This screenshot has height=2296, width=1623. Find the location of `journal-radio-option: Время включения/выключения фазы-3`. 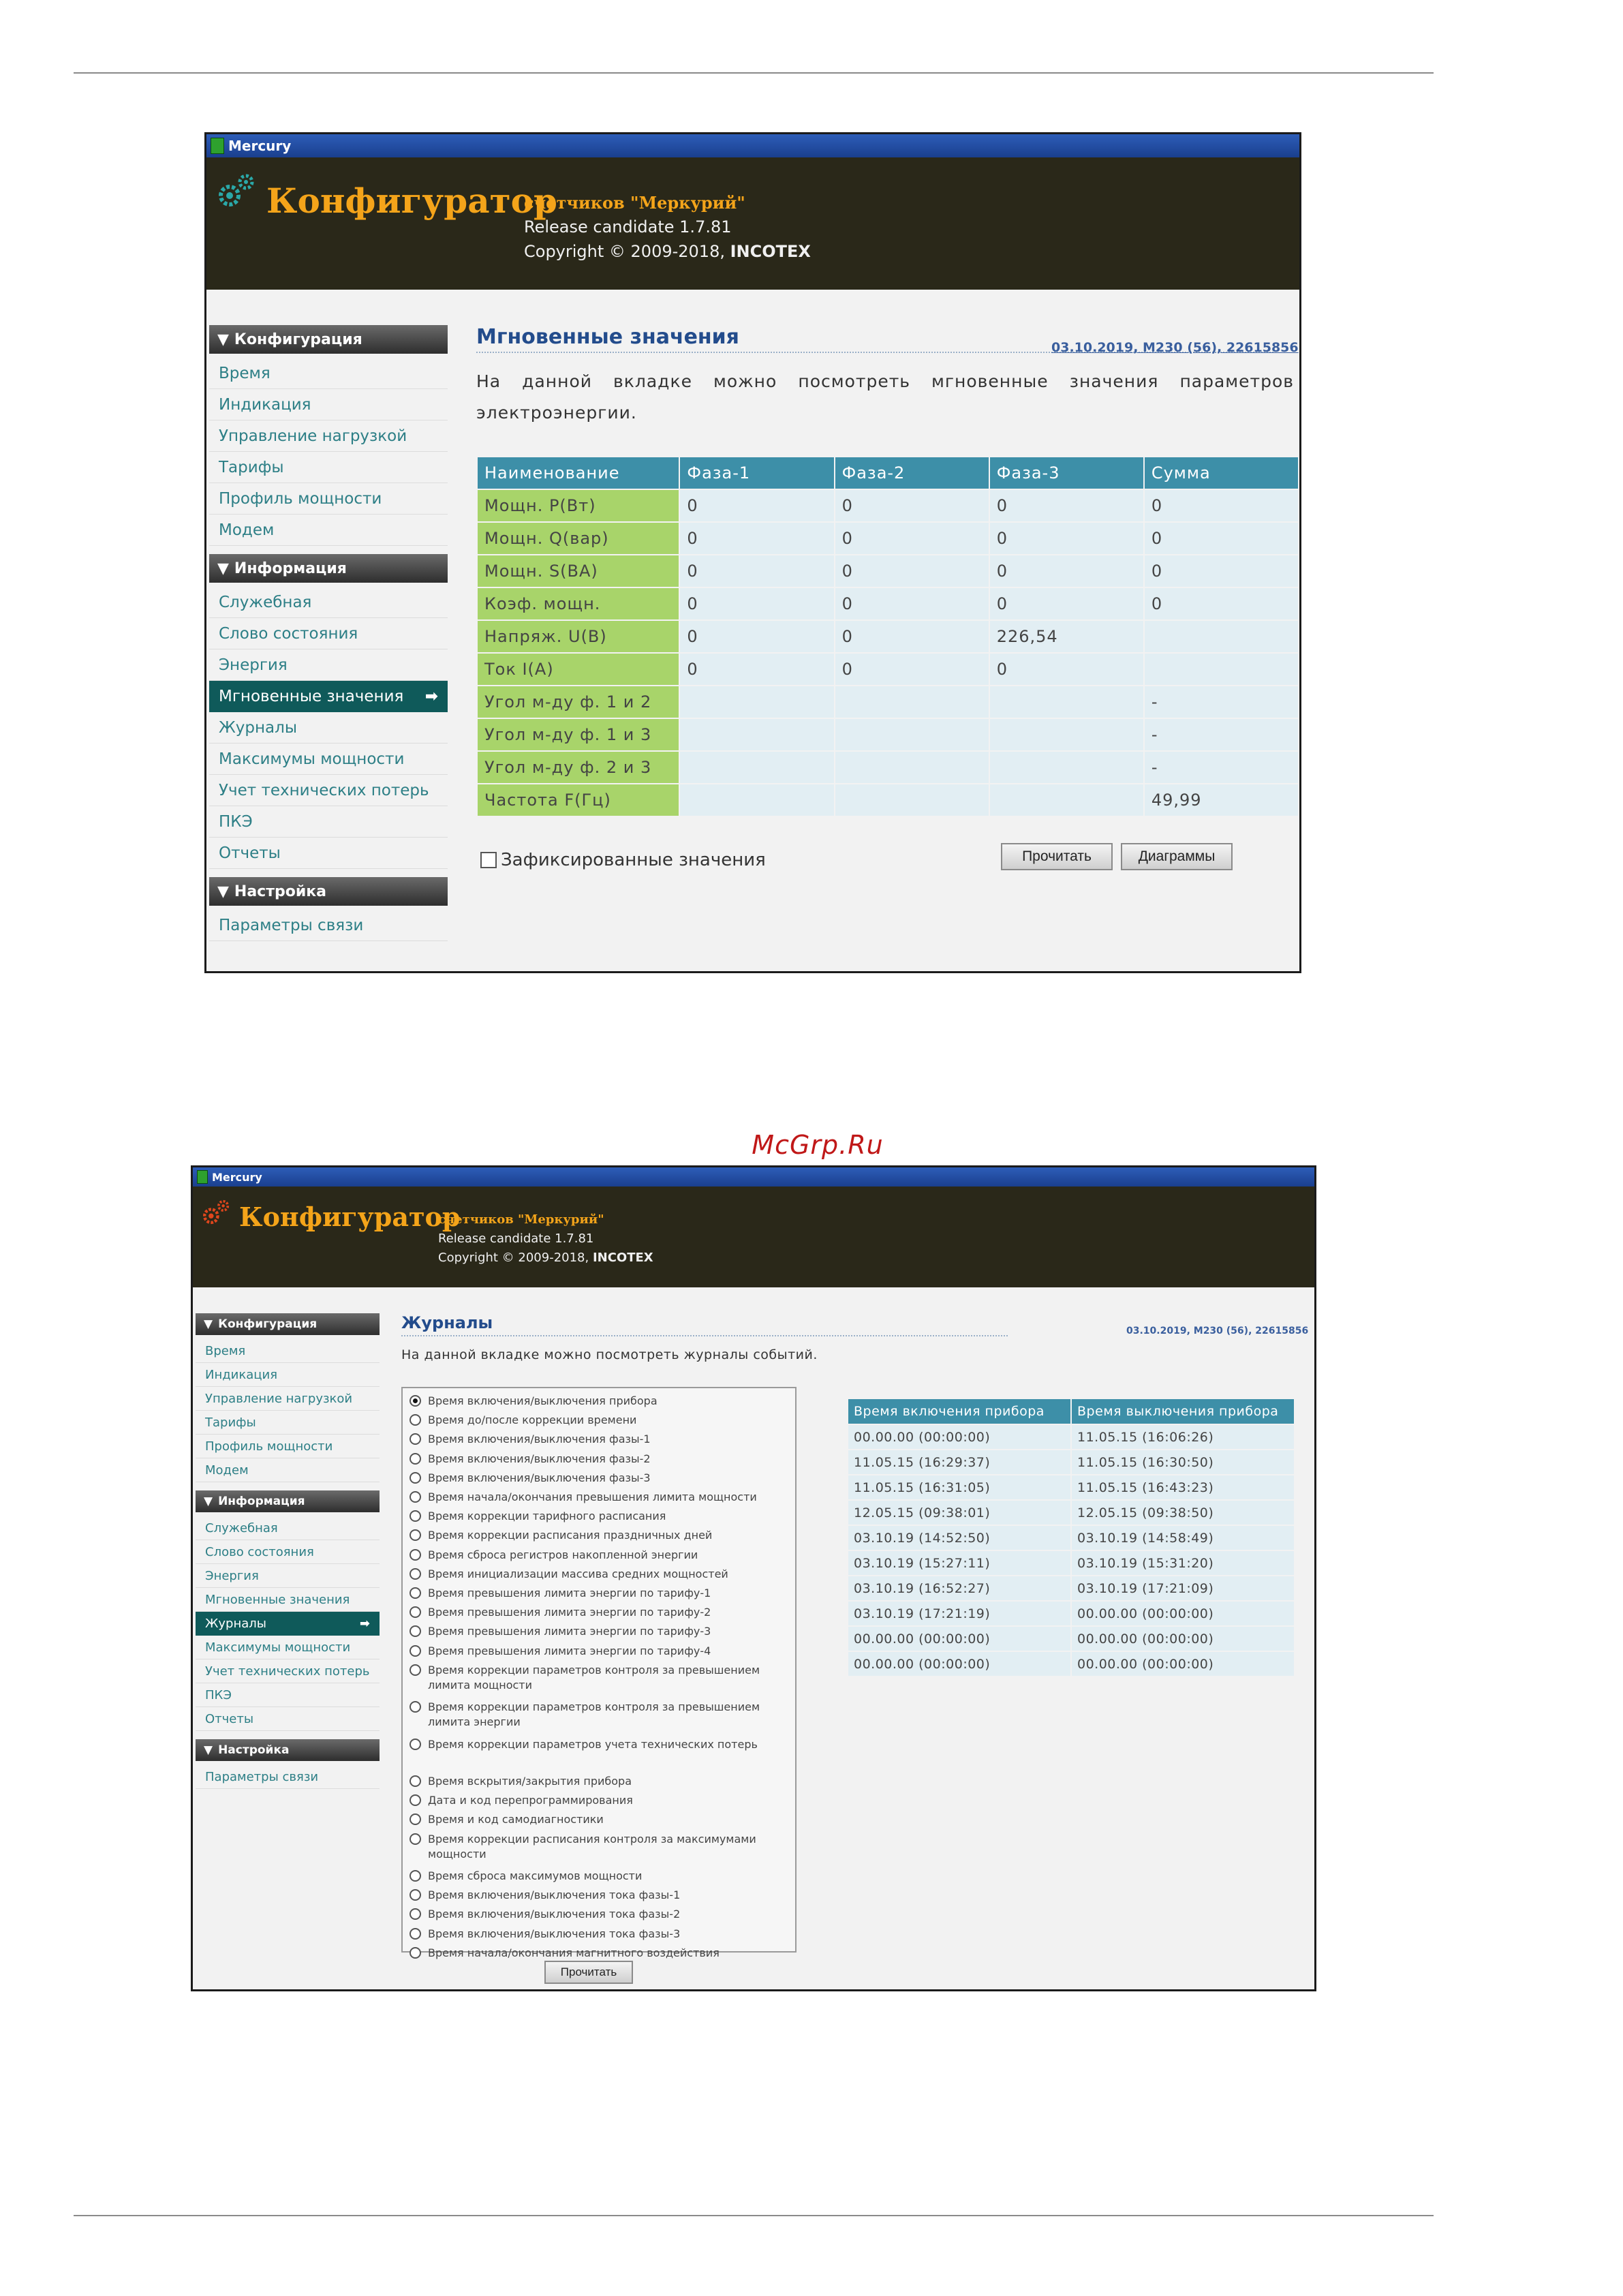

journal-radio-option: Время включения/выключения фазы-3 is located at coordinates (586, 1479).